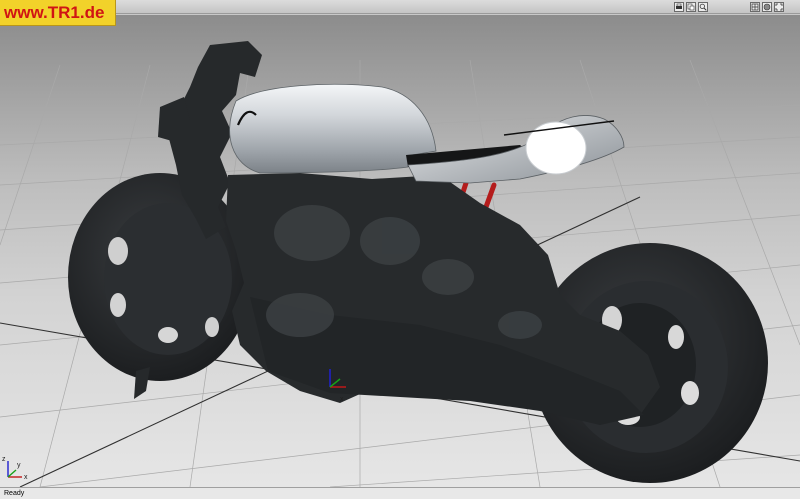 This screenshot has height=499, width=800. Describe the element at coordinates (15, 468) in the screenshot. I see `corner-axis-triad: x y z` at that location.